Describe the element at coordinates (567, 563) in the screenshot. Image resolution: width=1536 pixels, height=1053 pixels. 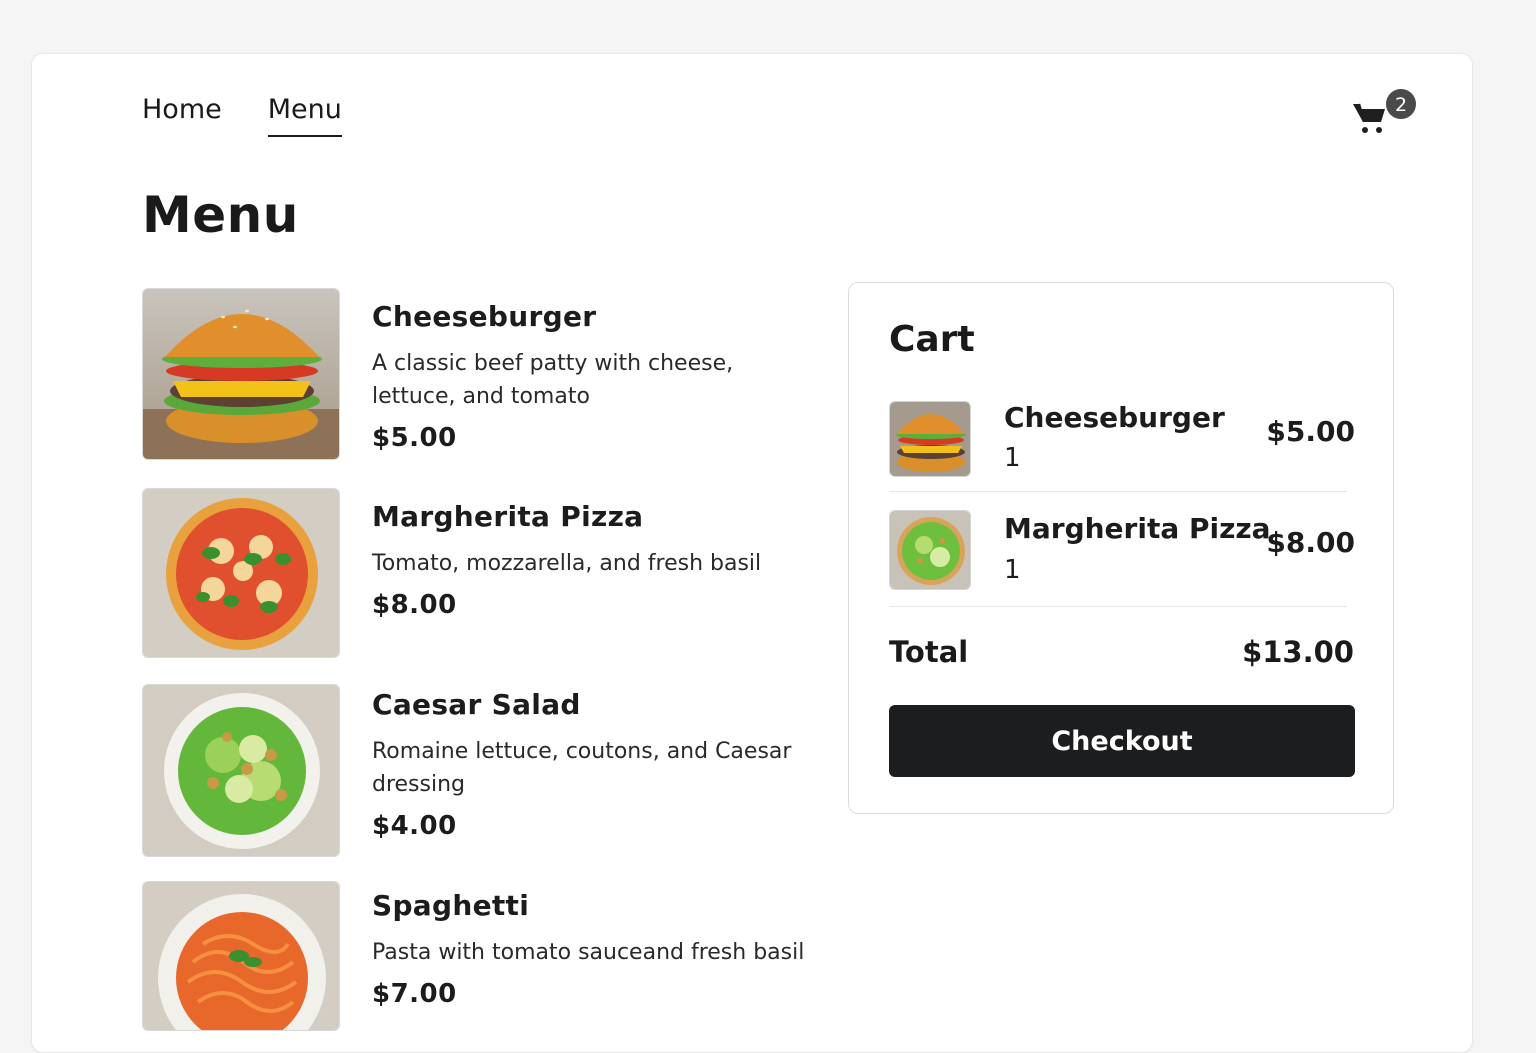
I see `menu-item-description: Tomato, mozzarella, and fresh basil` at that location.